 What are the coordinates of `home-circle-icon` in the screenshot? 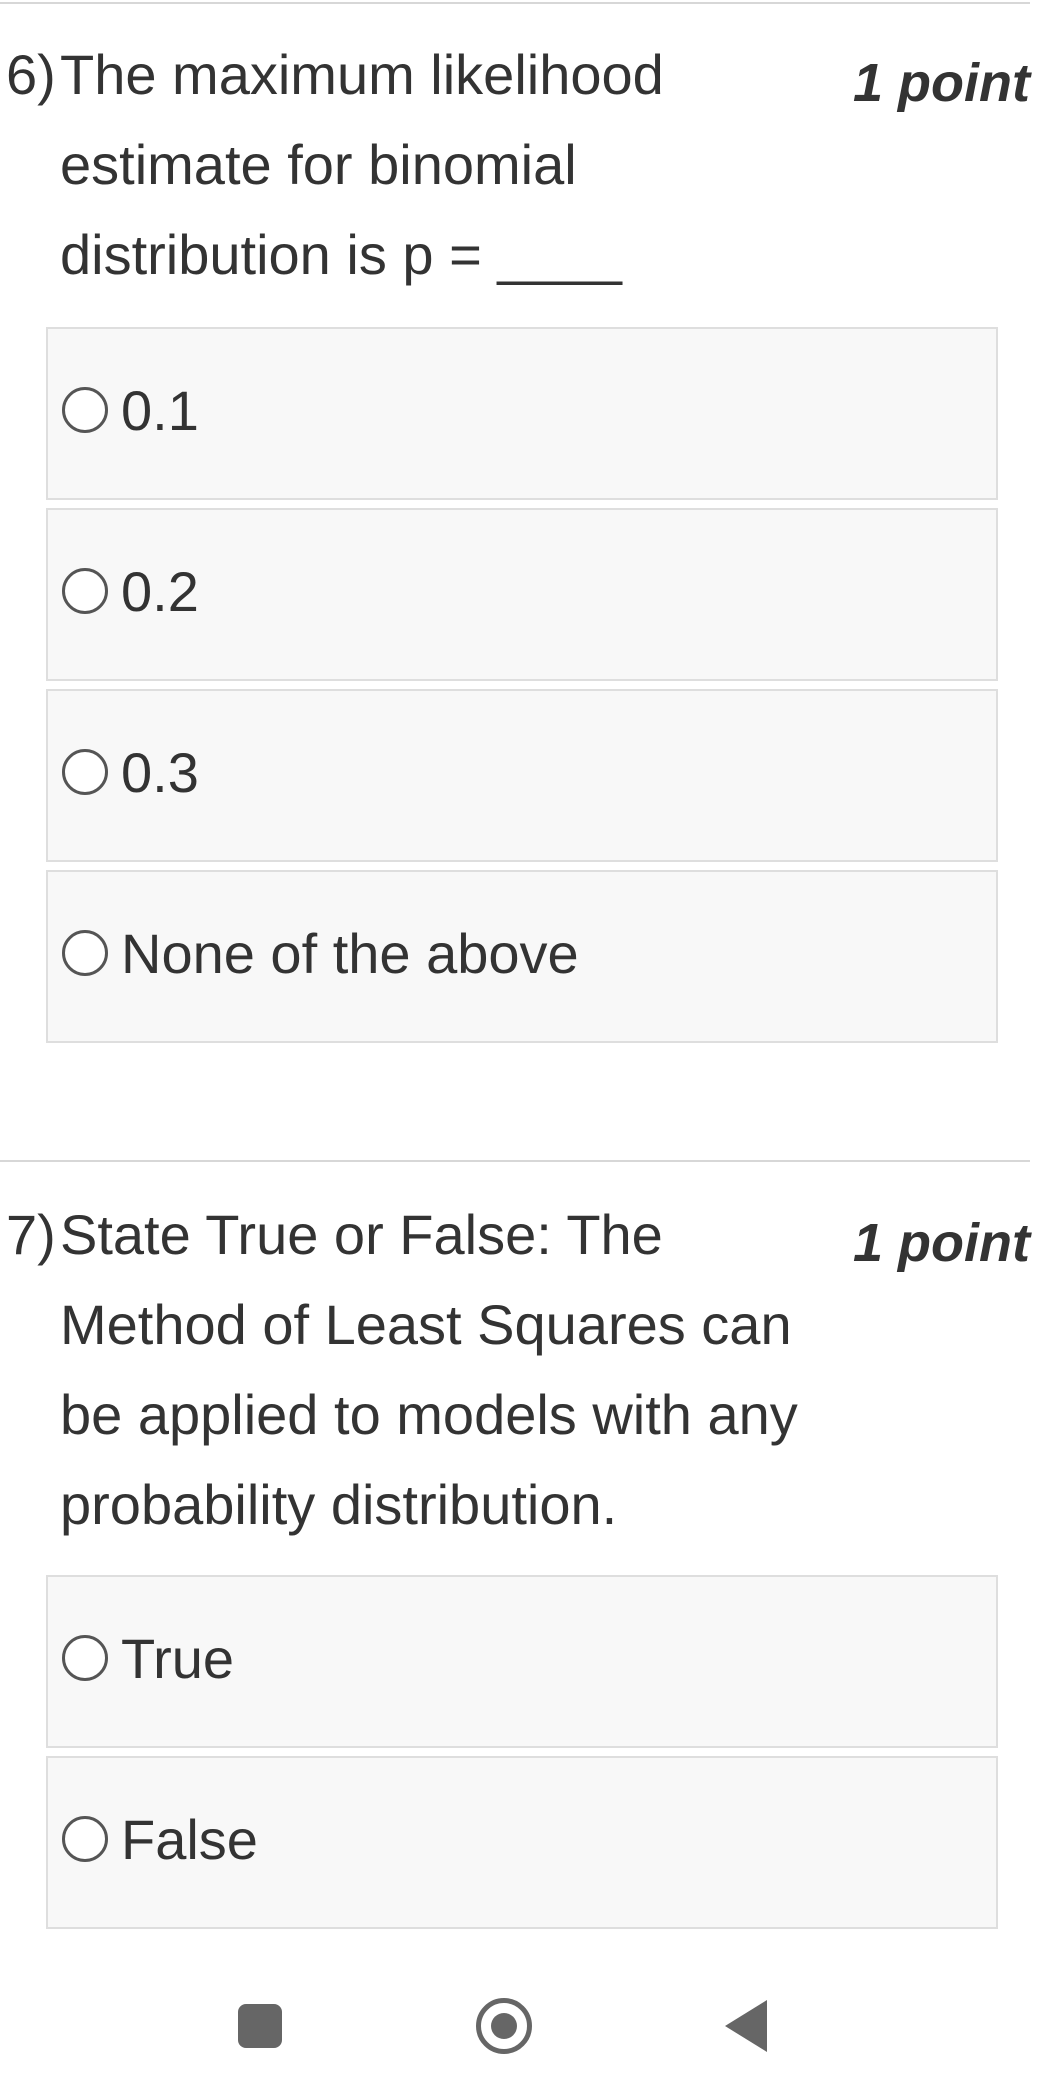 It's located at (504, 2026).